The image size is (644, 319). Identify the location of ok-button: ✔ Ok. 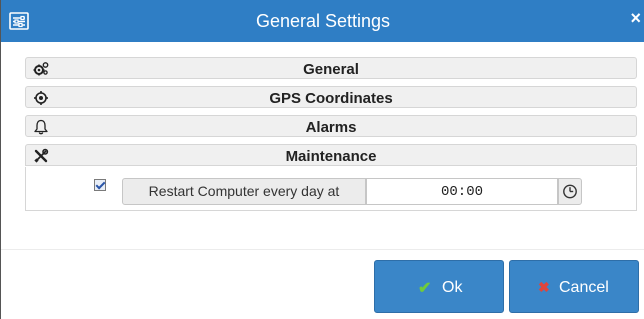
(439, 286).